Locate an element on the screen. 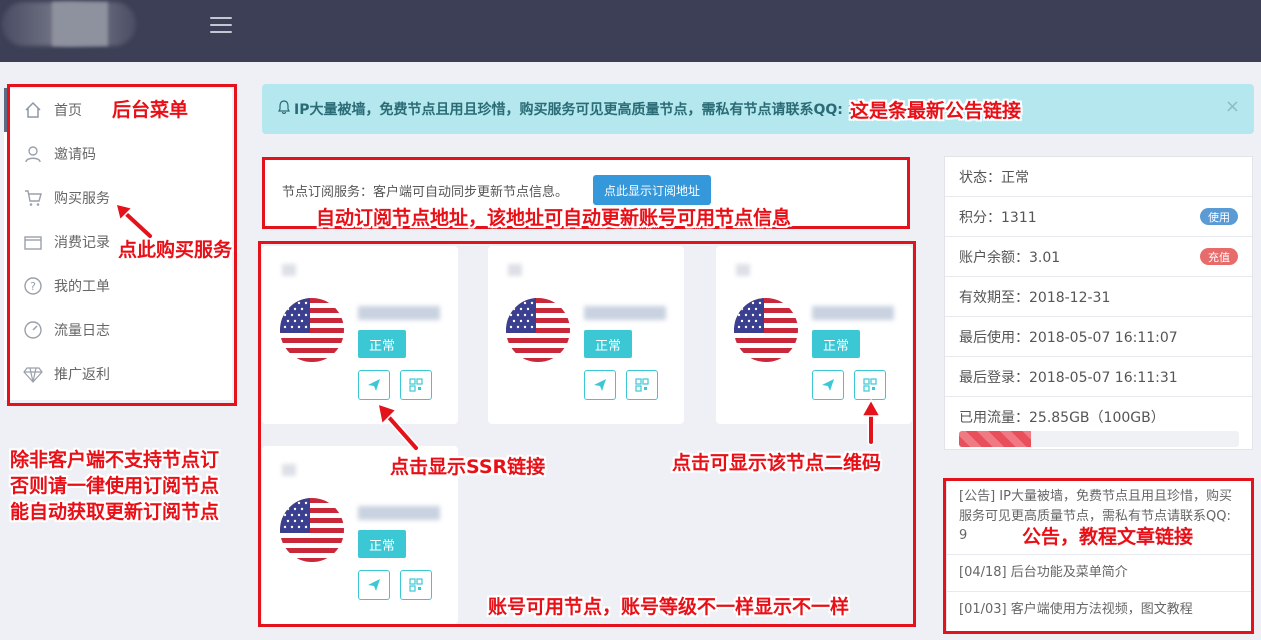  annotation-buy: 点此购买服务 is located at coordinates (175, 250).